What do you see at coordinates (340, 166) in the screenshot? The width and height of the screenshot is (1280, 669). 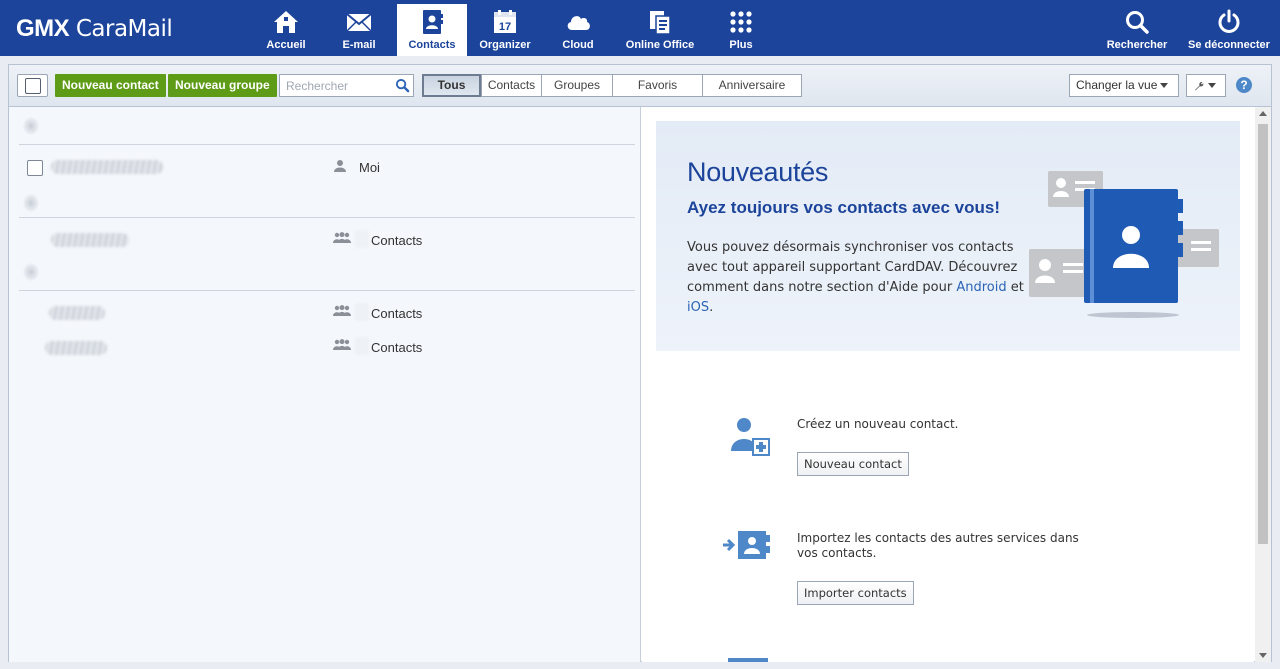 I see `person-icon` at bounding box center [340, 166].